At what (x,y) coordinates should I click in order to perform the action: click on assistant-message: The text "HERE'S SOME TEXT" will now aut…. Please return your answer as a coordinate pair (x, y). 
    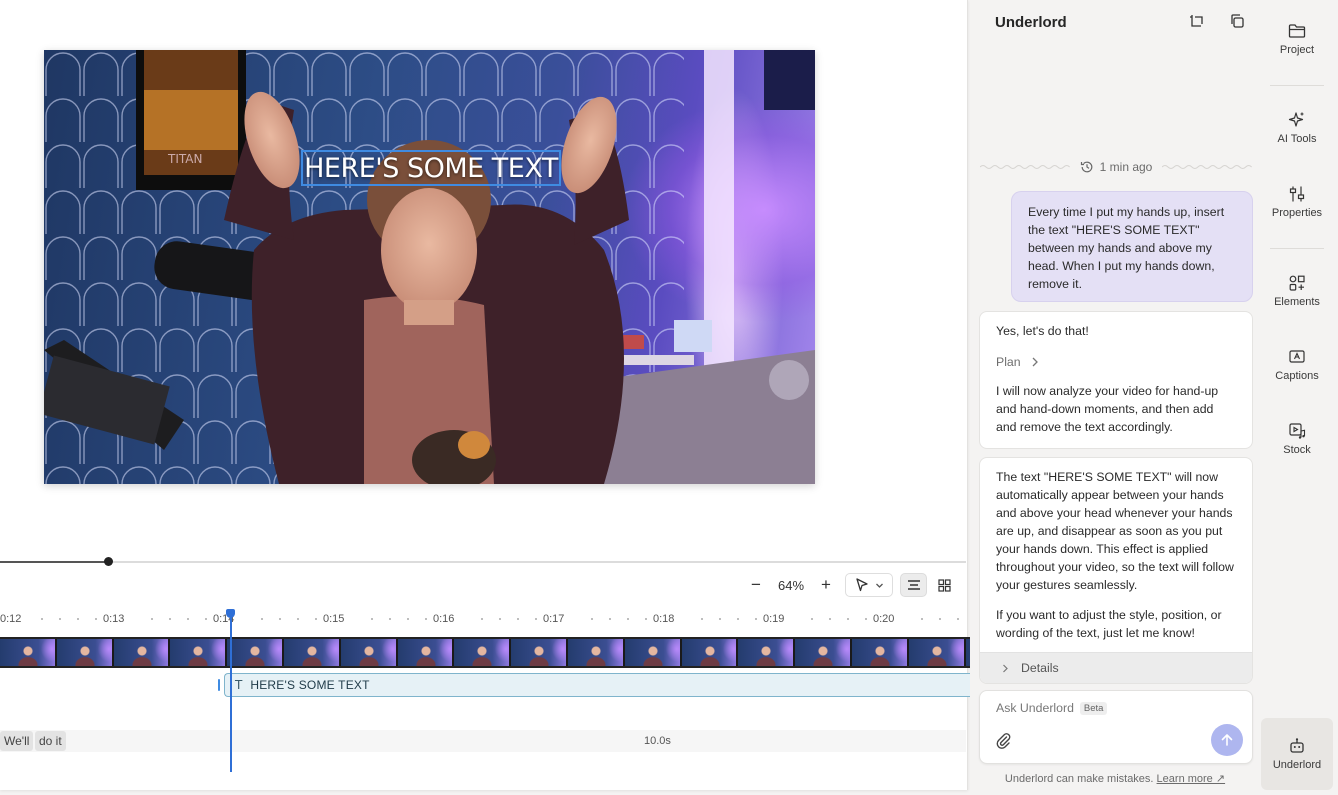
    Looking at the image, I should click on (1116, 570).